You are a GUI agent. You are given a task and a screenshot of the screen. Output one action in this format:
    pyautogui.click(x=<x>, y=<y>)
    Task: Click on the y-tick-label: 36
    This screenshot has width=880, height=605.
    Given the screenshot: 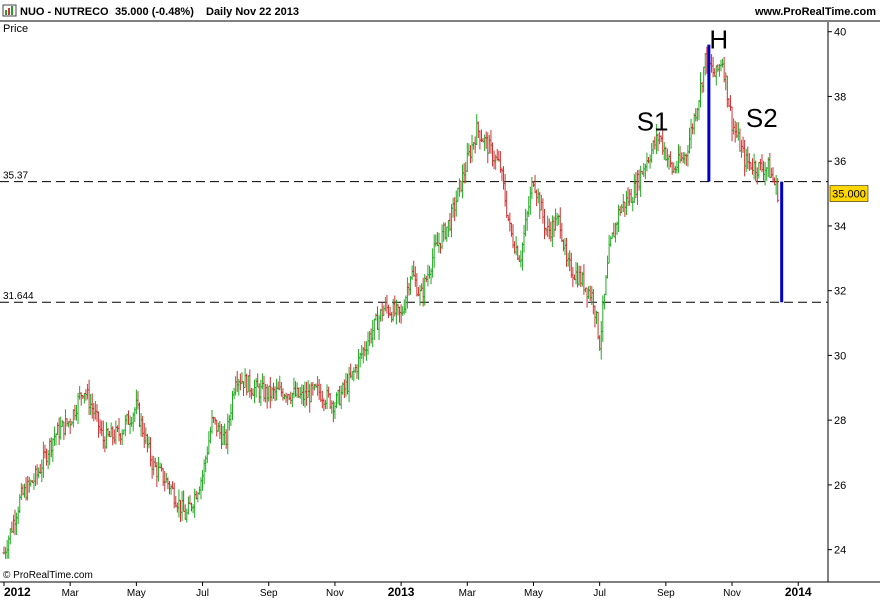 What is the action you would take?
    pyautogui.click(x=840, y=162)
    